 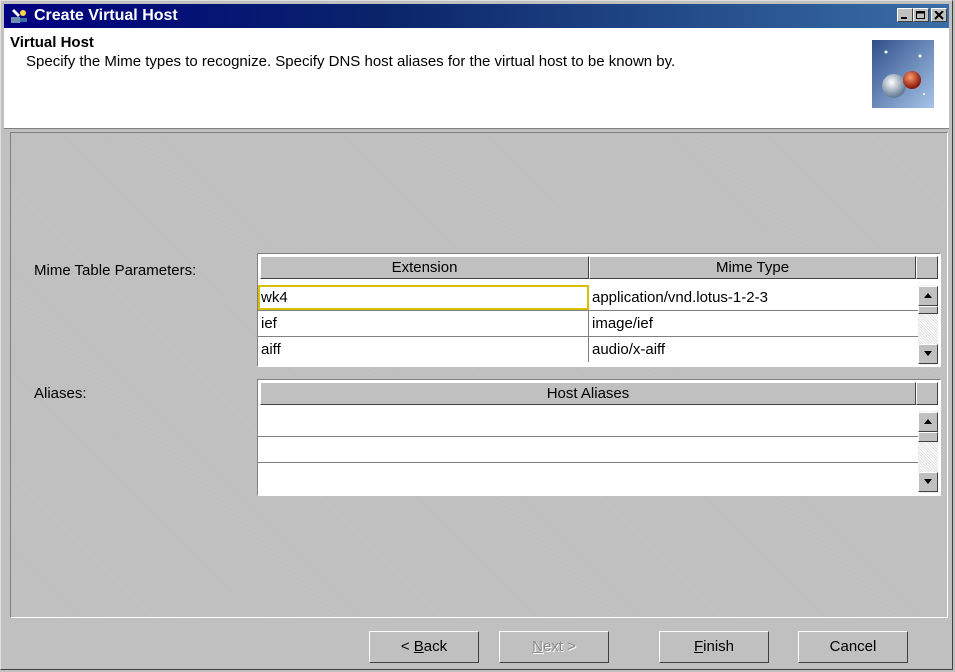 What do you see at coordinates (588, 393) in the screenshot?
I see `host-aliases-header: Host Aliases` at bounding box center [588, 393].